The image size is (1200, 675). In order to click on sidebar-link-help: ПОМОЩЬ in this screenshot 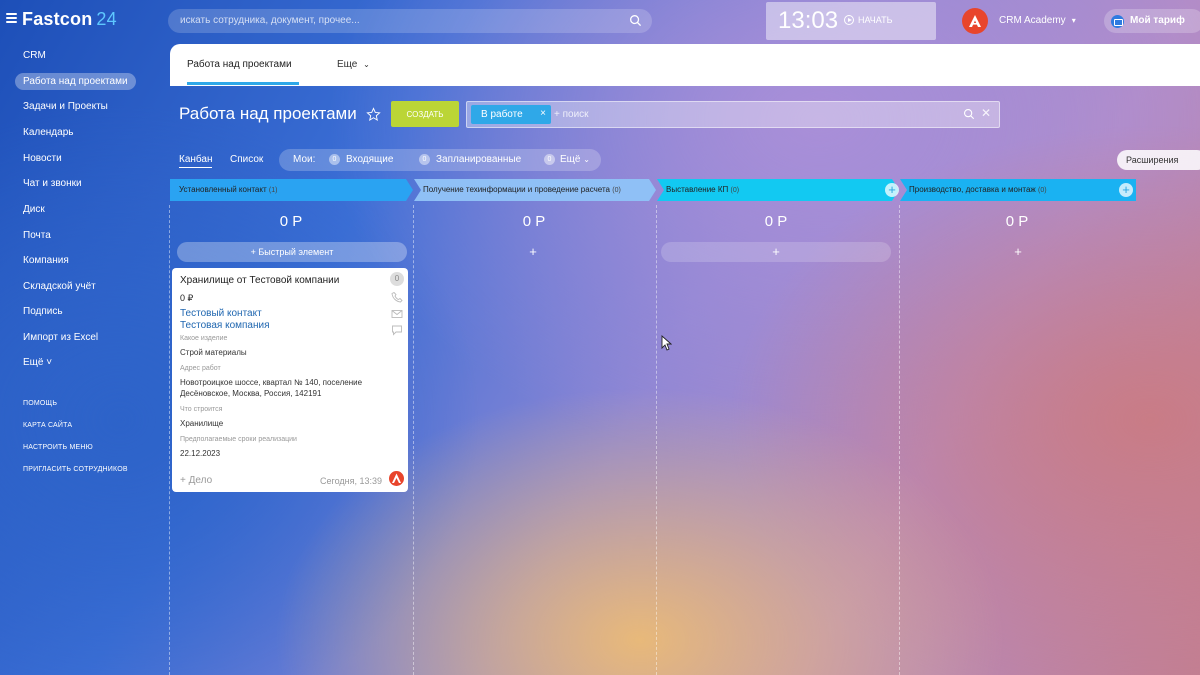, I will do `click(40, 403)`.